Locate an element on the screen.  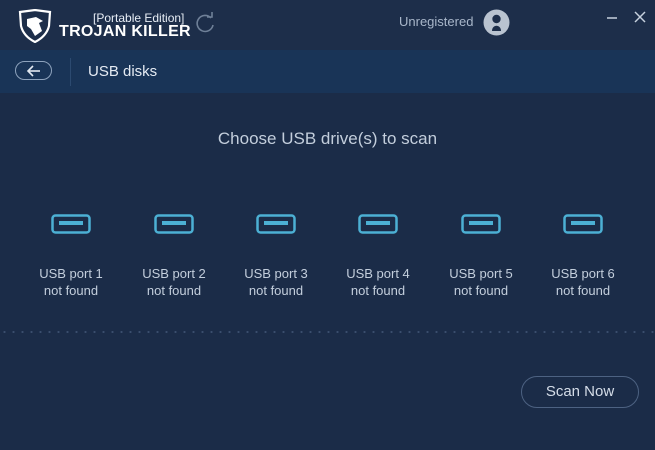
registration-status: Unregistered is located at coordinates (436, 21).